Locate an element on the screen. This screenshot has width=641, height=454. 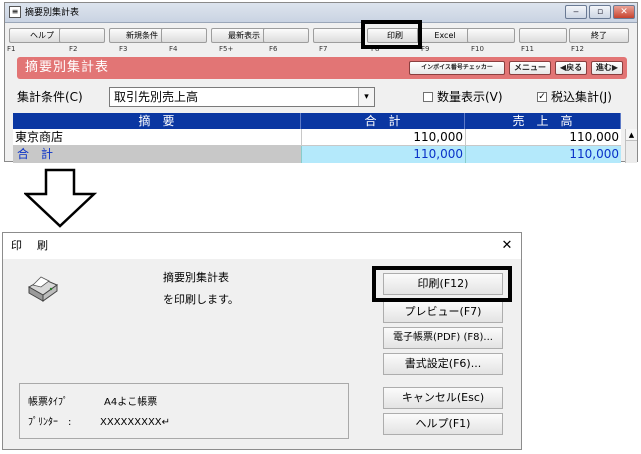
fkey-f2-button is located at coordinates (82, 35).